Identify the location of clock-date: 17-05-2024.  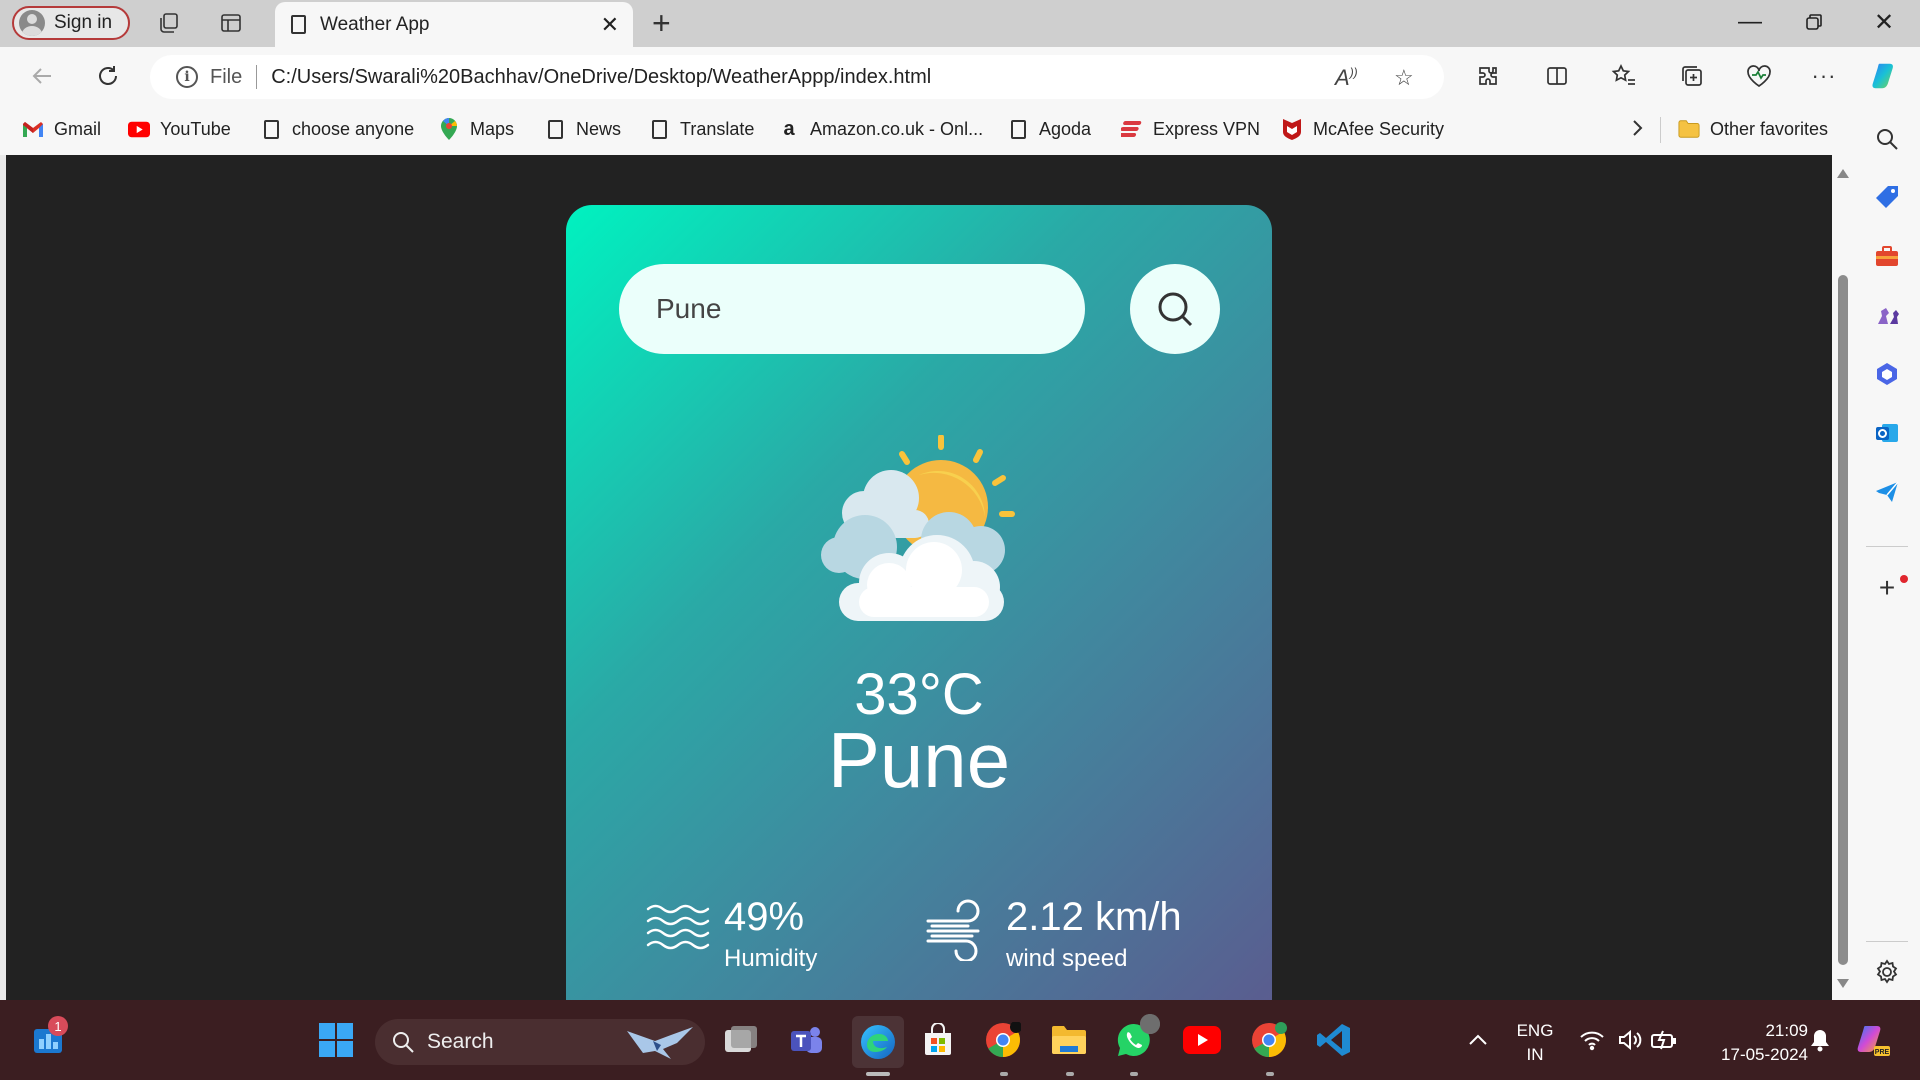
(1764, 1054).